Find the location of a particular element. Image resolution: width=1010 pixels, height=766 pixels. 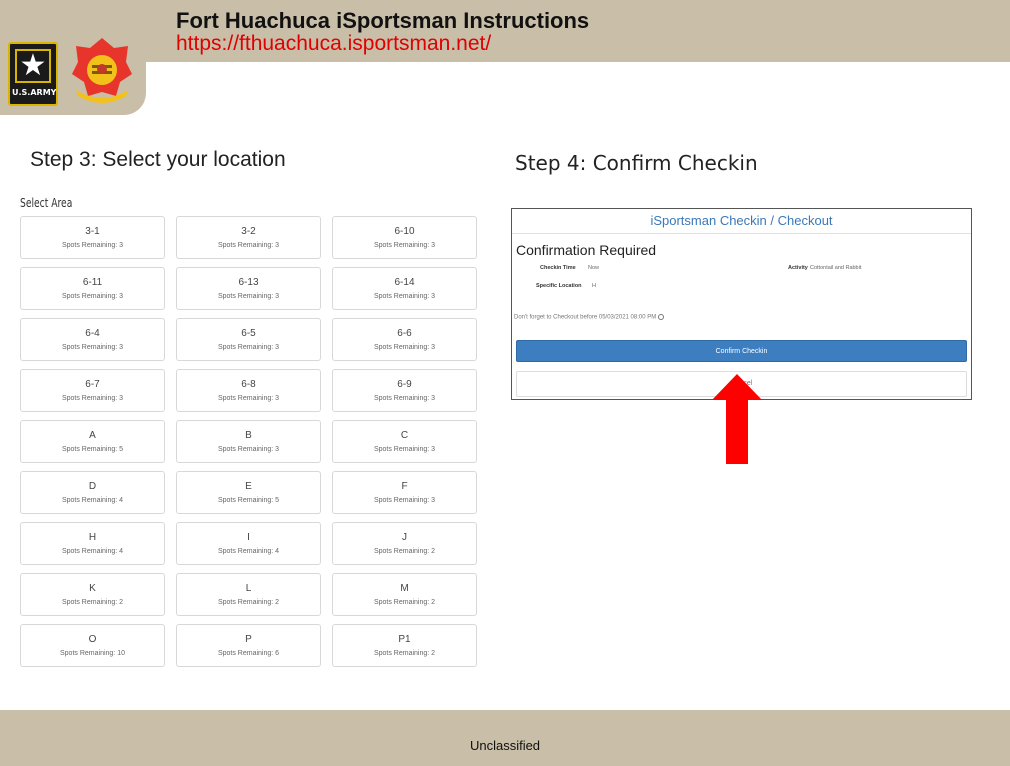

area-name: I is located at coordinates (248, 537).